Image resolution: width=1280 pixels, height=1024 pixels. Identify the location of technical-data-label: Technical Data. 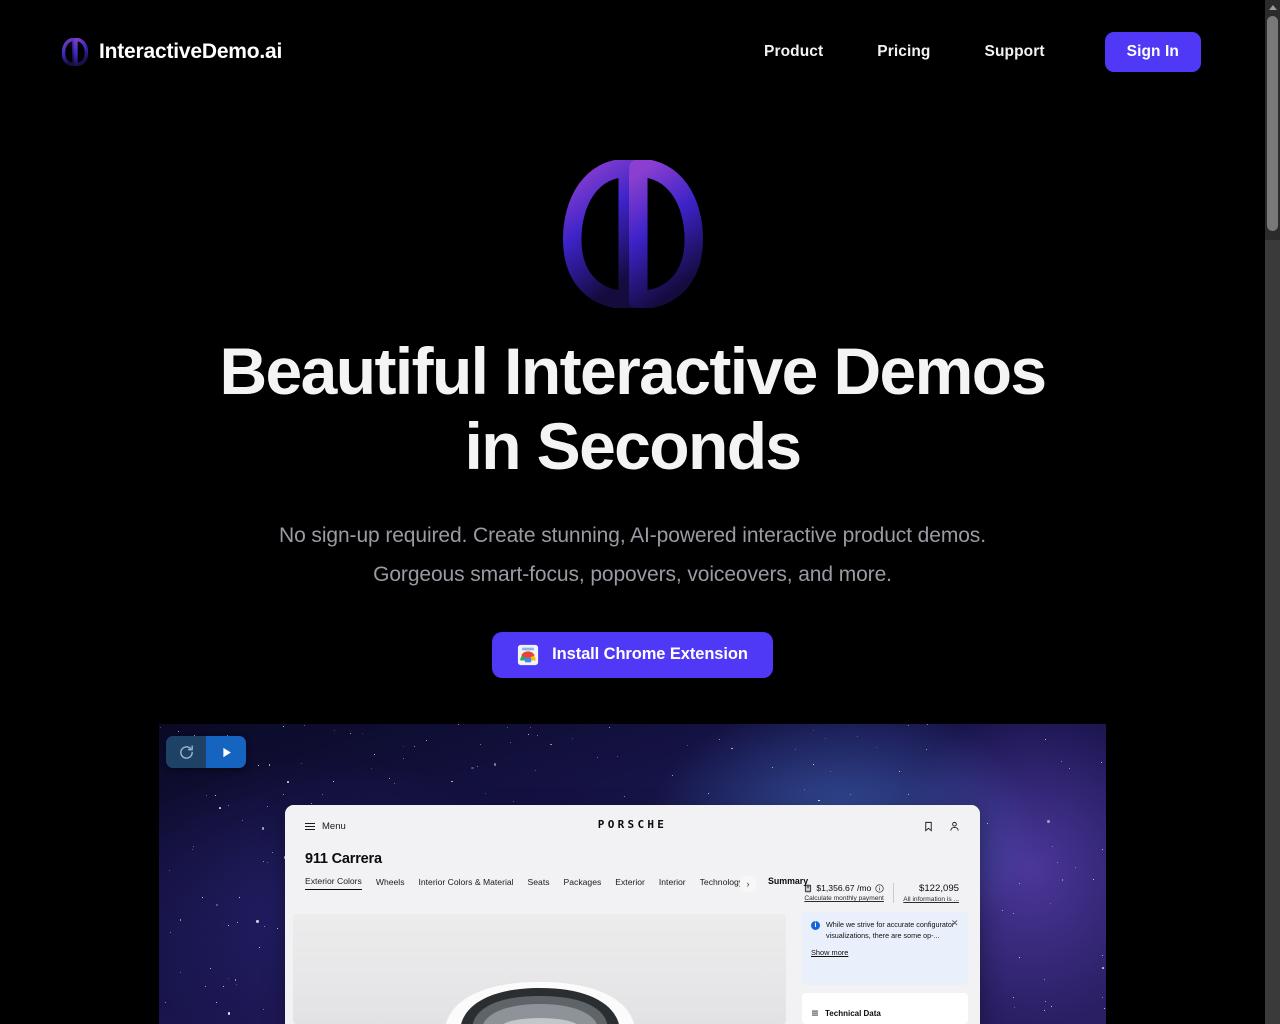
(853, 1013).